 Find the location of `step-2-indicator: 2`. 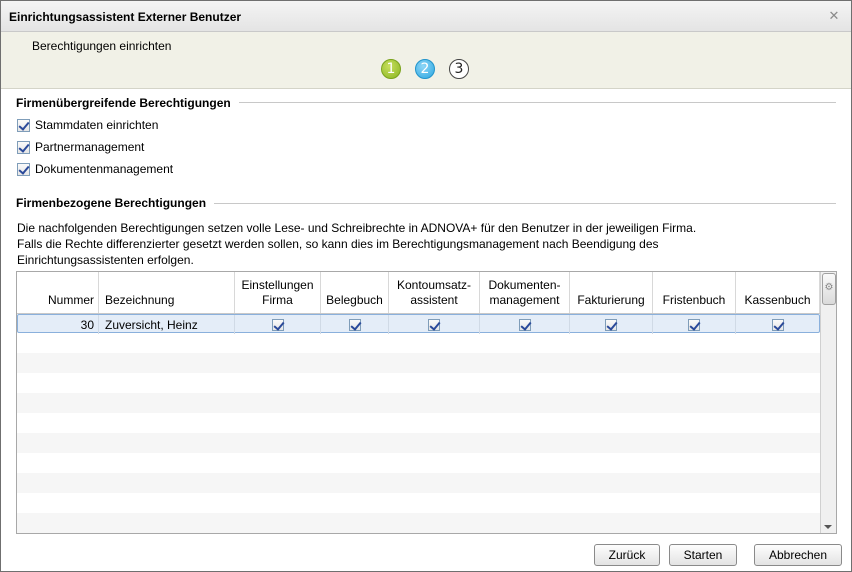

step-2-indicator: 2 is located at coordinates (425, 69).